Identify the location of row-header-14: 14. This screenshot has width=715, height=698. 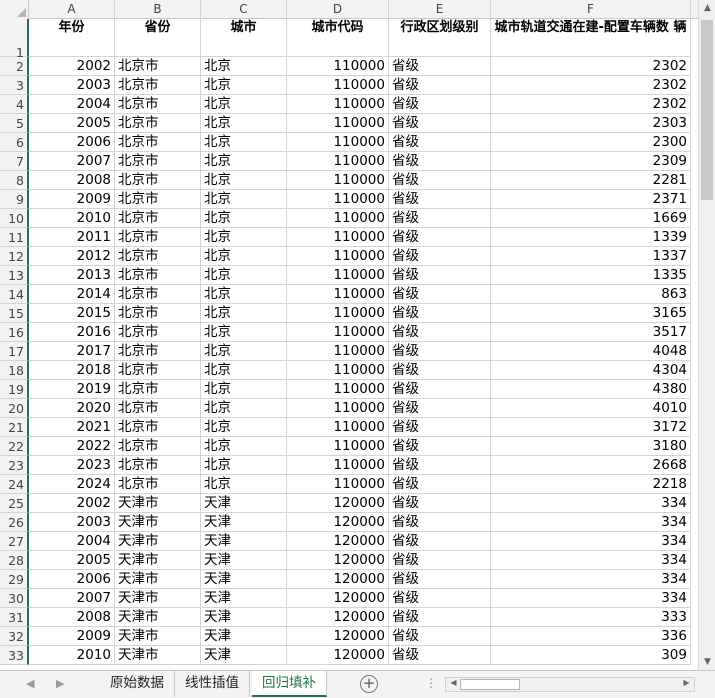
(14, 294).